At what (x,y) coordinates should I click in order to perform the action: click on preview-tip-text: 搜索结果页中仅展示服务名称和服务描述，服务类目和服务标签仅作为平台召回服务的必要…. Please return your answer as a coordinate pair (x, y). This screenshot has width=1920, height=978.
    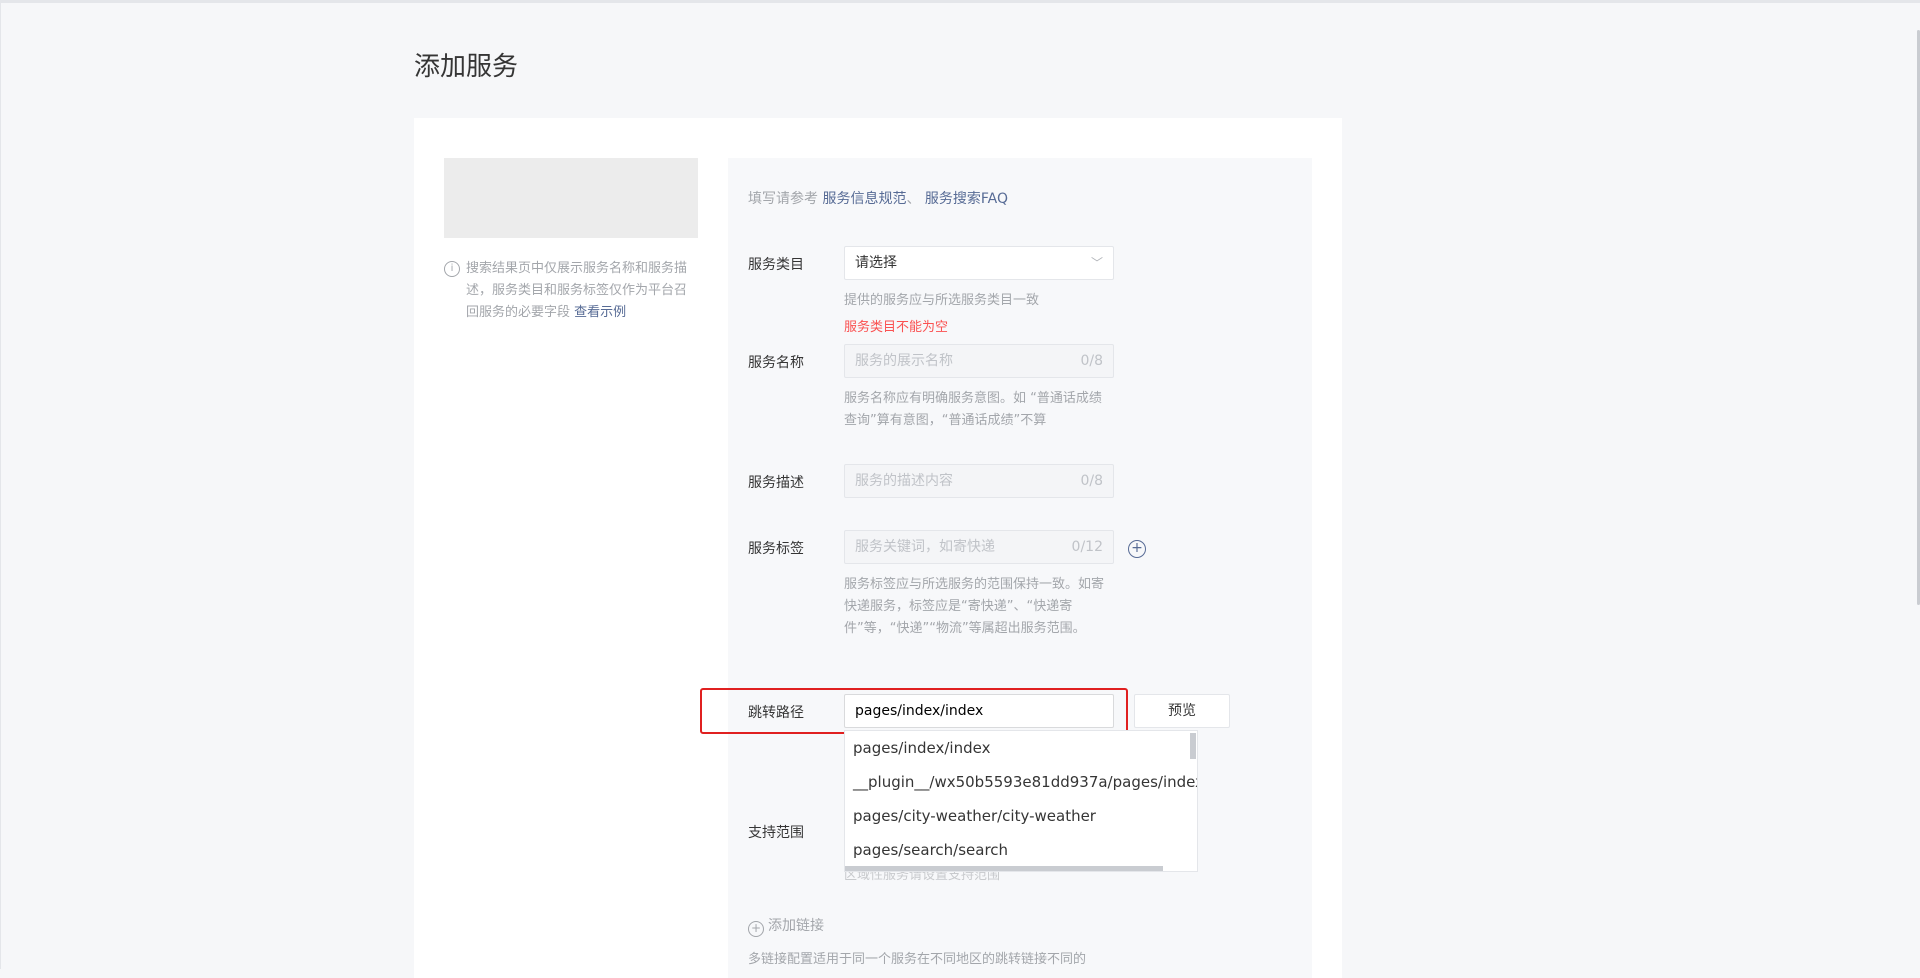
    Looking at the image, I should click on (580, 291).